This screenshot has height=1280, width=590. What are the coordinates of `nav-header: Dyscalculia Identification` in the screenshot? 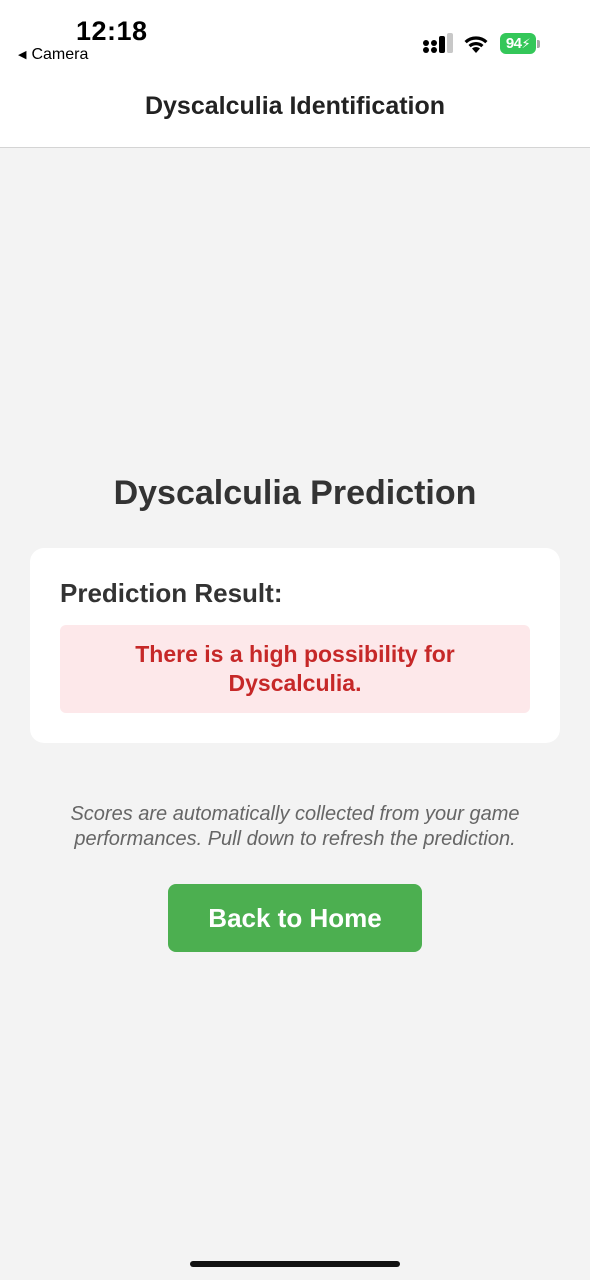 It's located at (295, 112).